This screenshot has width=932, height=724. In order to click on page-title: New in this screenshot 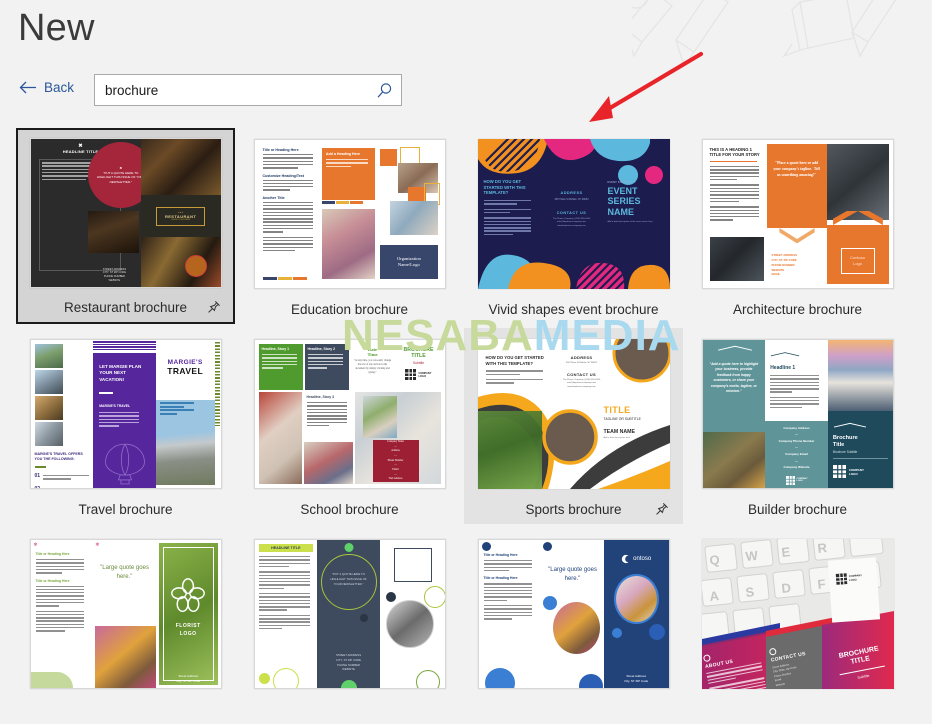, I will do `click(56, 28)`.